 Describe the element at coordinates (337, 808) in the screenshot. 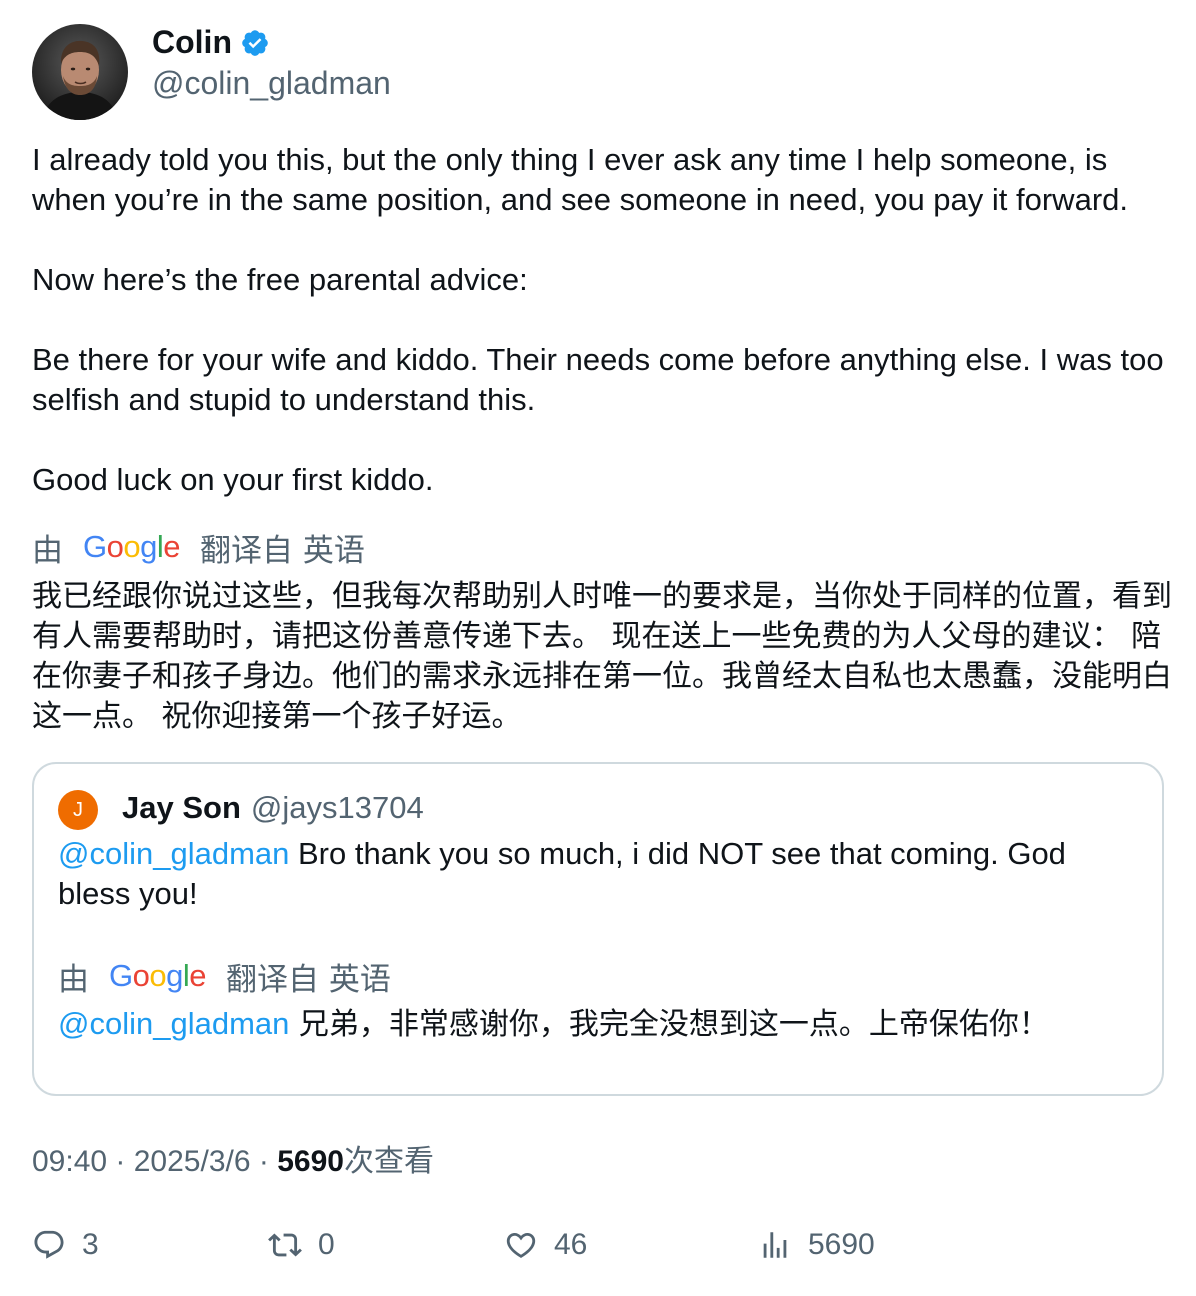

I see `quoted-handle: @jays13704` at that location.